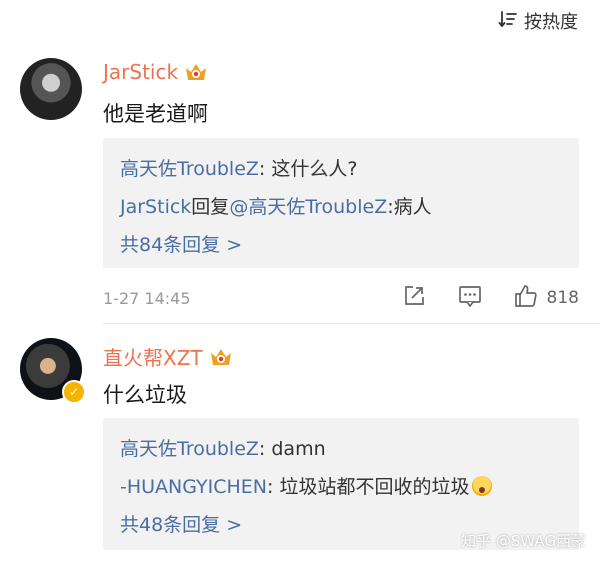 The width and height of the screenshot is (600, 565). I want to click on reply-mention: @高天佐TroubleZ, so click(308, 207).